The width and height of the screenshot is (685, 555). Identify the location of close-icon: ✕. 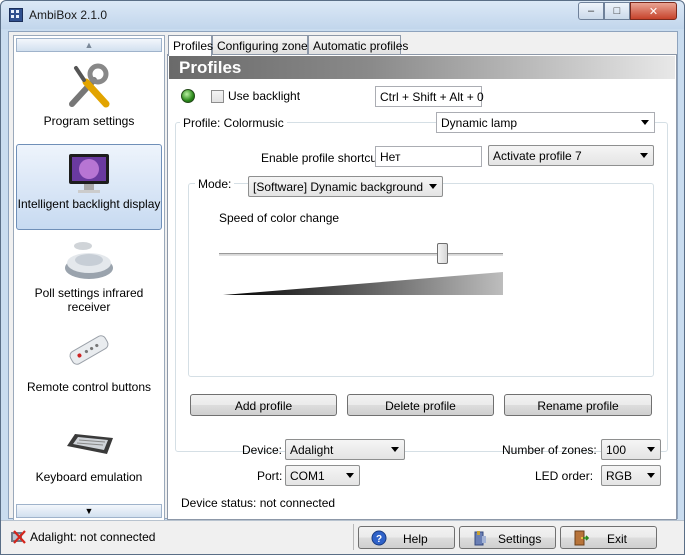
(653, 11).